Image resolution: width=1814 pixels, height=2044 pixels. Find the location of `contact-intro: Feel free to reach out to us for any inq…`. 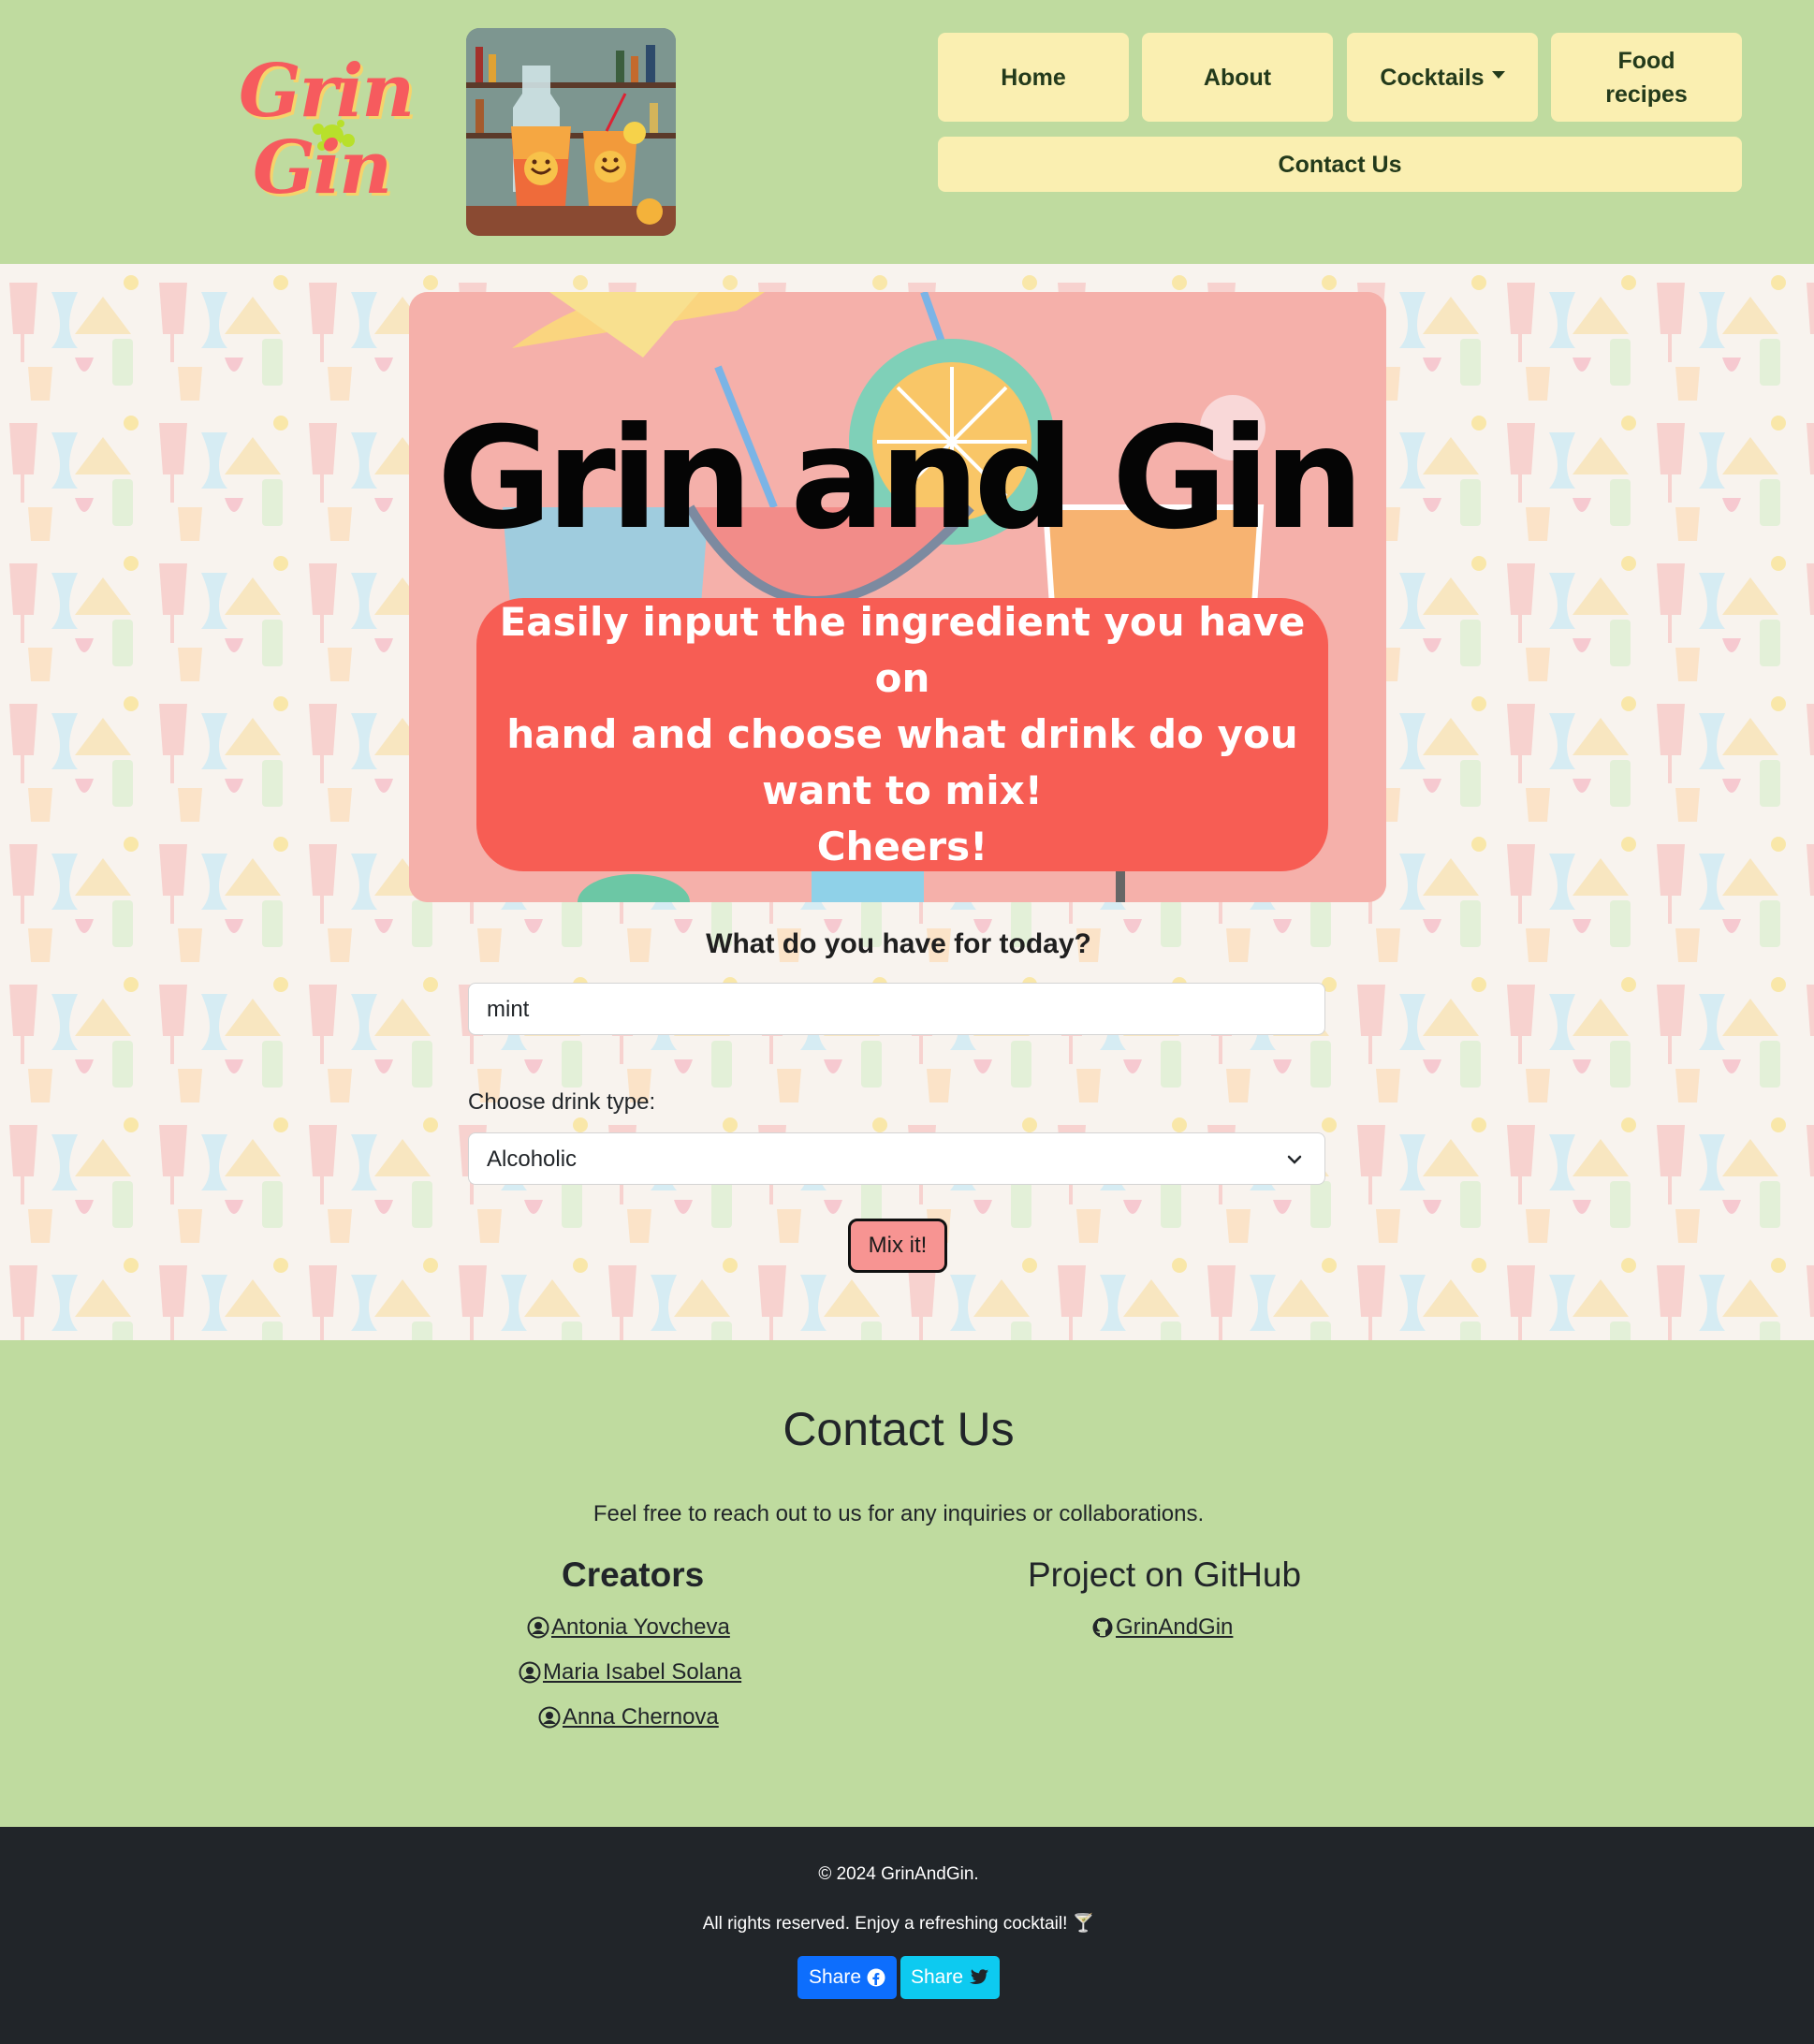

contact-intro: Feel free to reach out to us for any inq… is located at coordinates (898, 1513).